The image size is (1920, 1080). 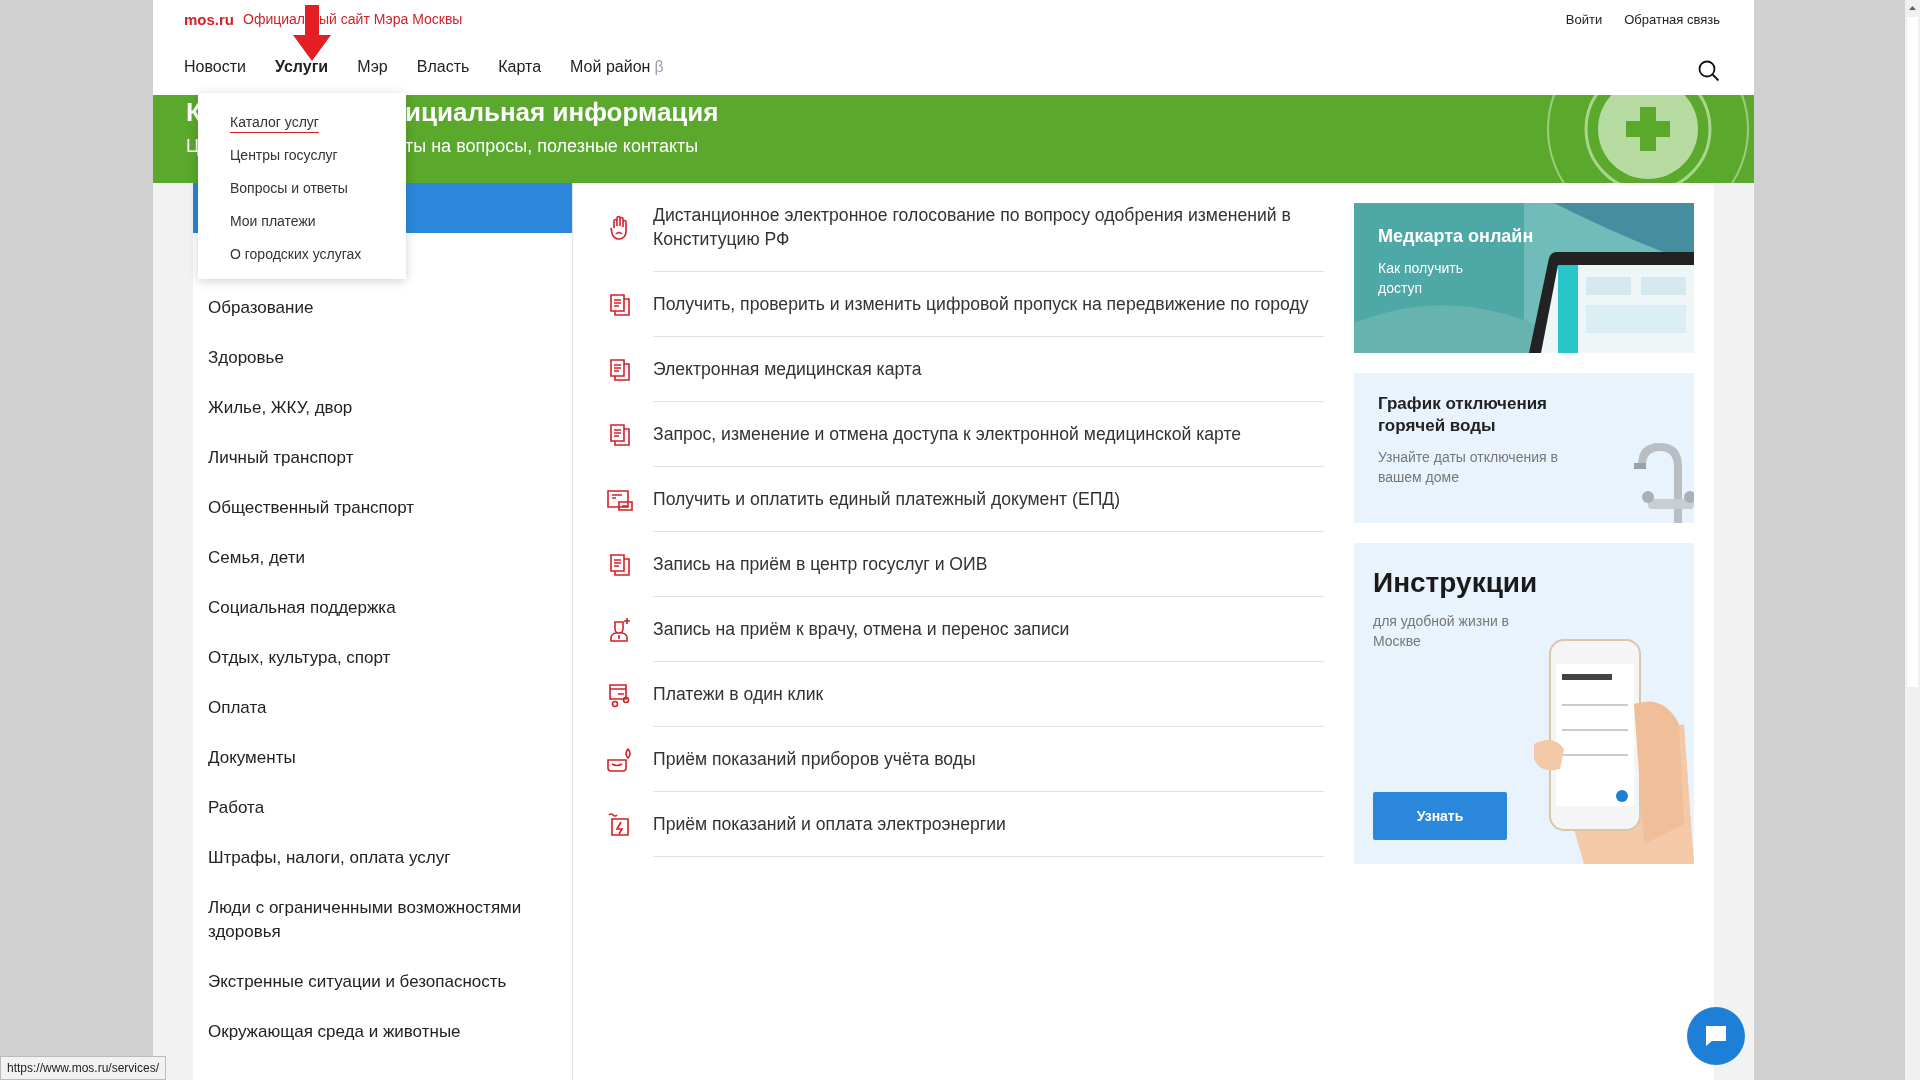 What do you see at coordinates (1421, 279) in the screenshot?
I see `promo-subtitle: Как получить доступ` at bounding box center [1421, 279].